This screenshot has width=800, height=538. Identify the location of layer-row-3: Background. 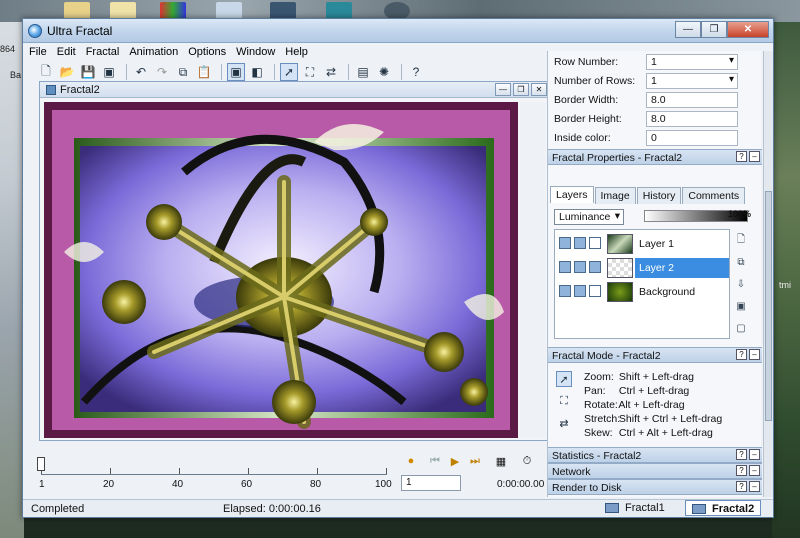
(642, 292).